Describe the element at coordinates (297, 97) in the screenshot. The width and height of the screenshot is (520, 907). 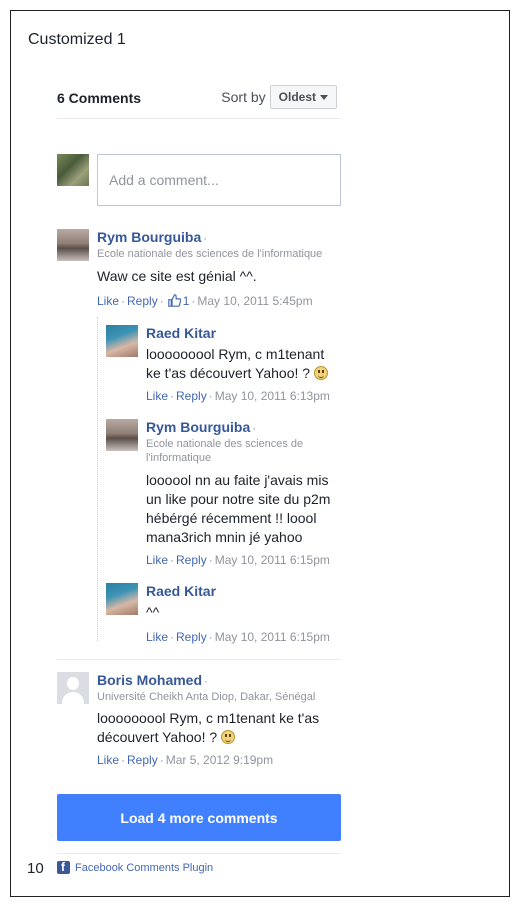
I see `sort-value: Oldest` at that location.